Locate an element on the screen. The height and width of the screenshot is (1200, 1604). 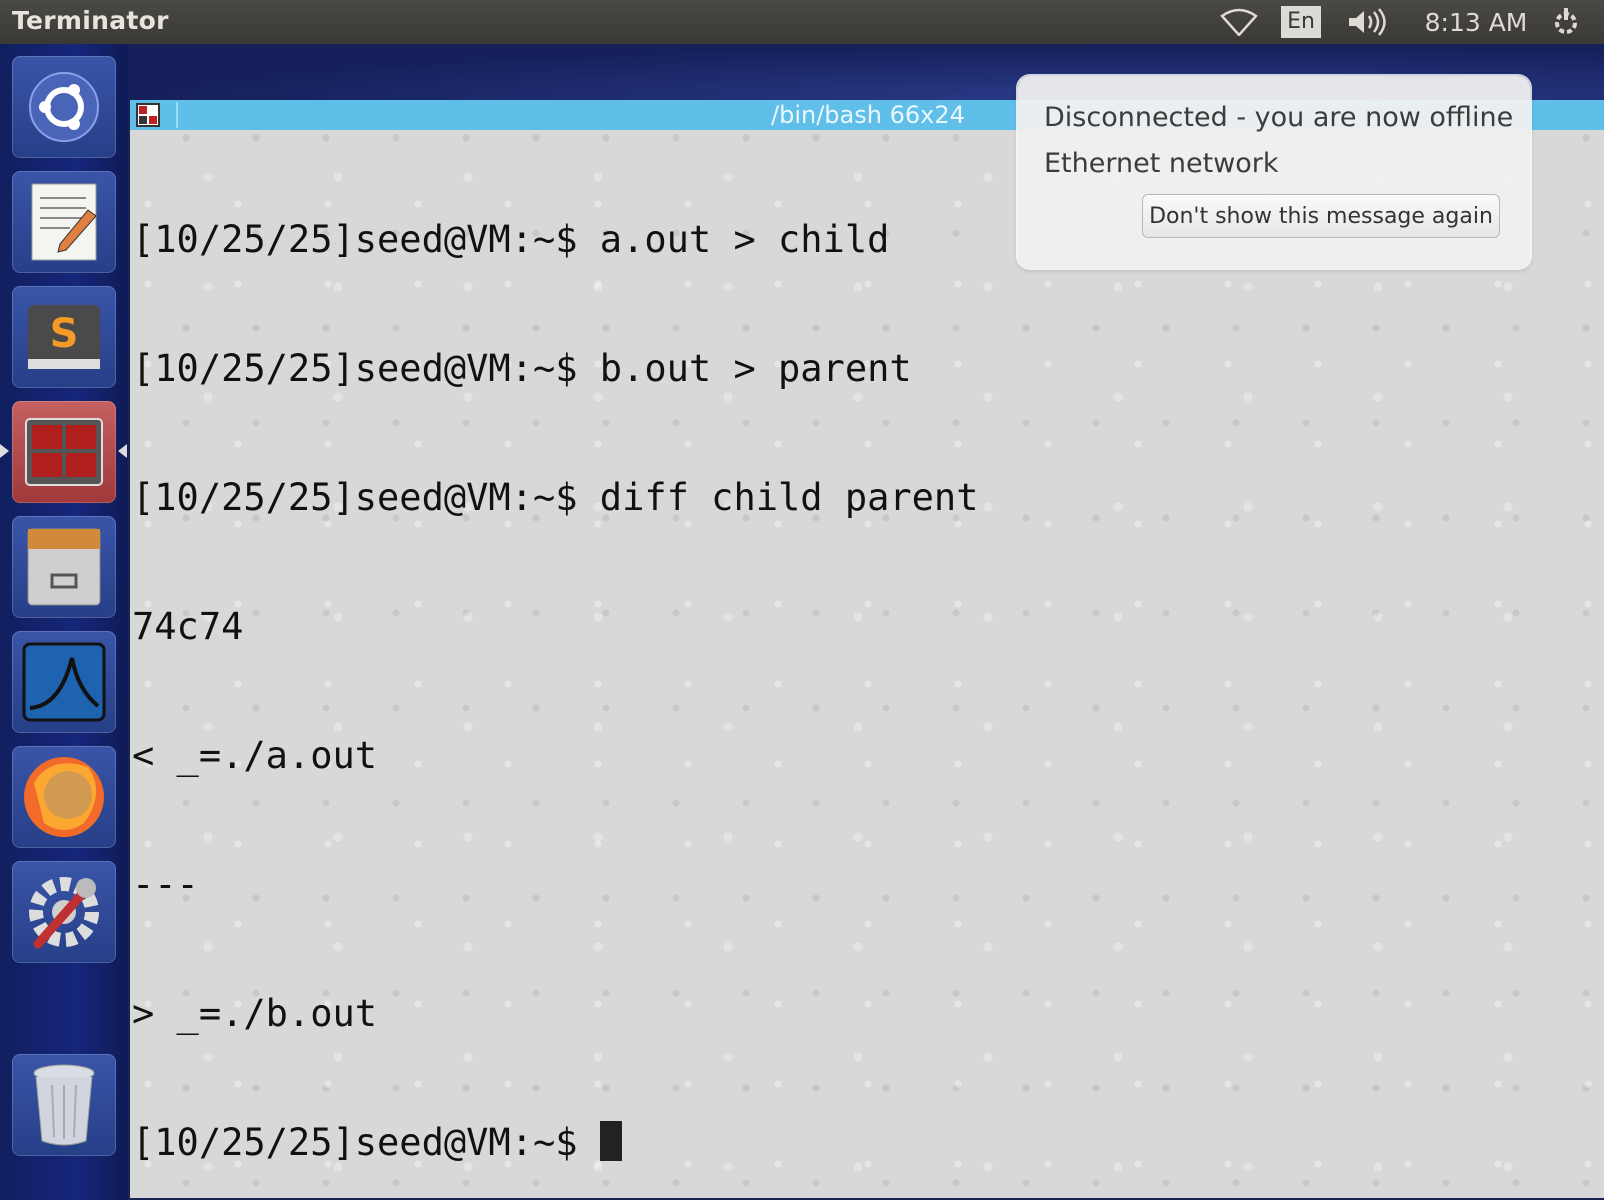
language-indicator: En is located at coordinates (1301, 22).